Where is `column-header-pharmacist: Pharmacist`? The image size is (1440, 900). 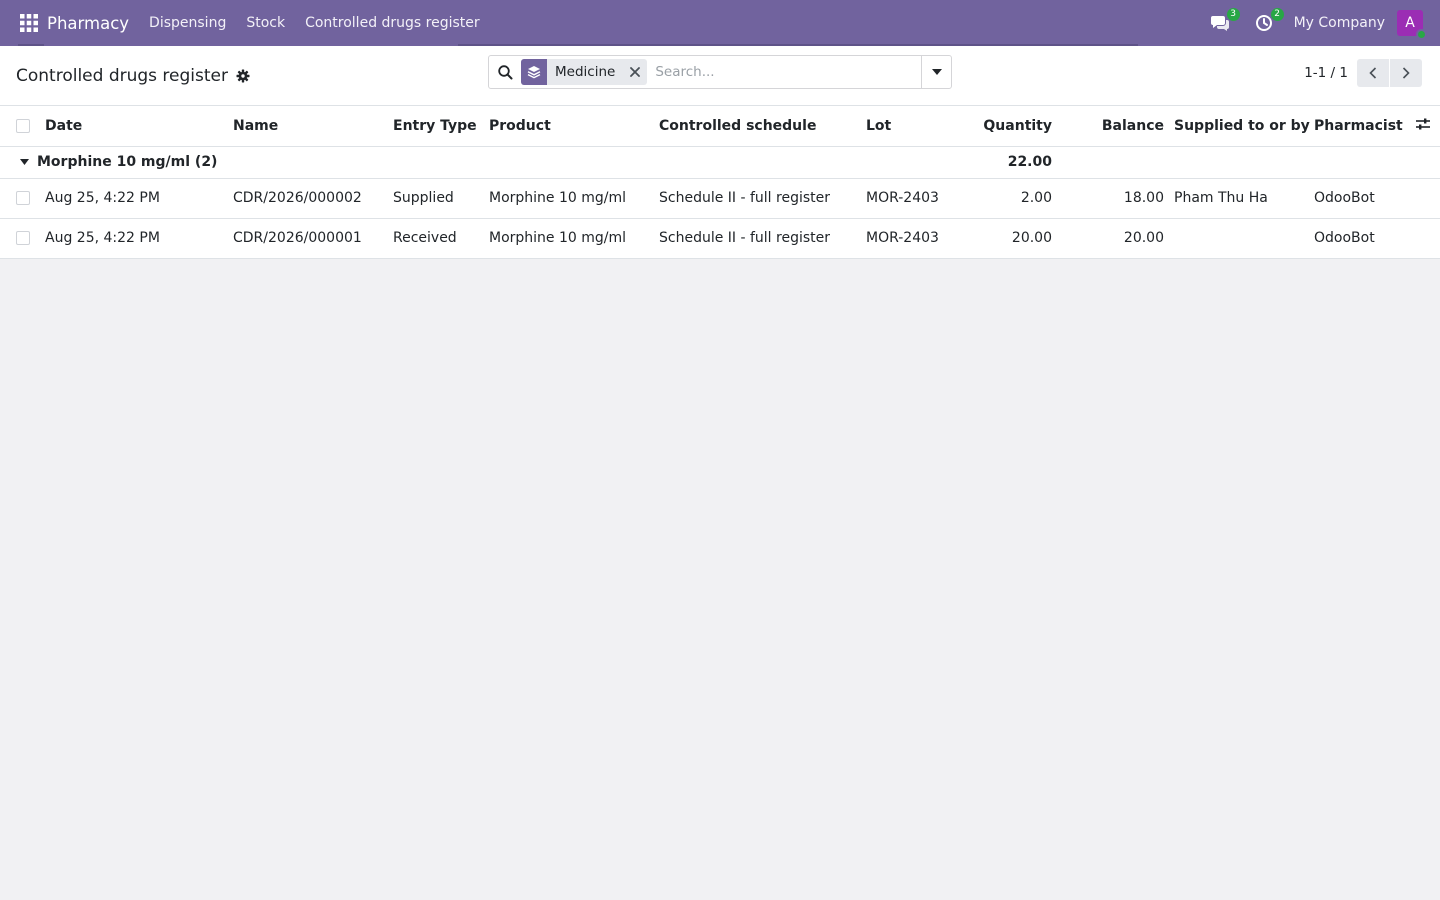
column-header-pharmacist: Pharmacist is located at coordinates (1360, 126).